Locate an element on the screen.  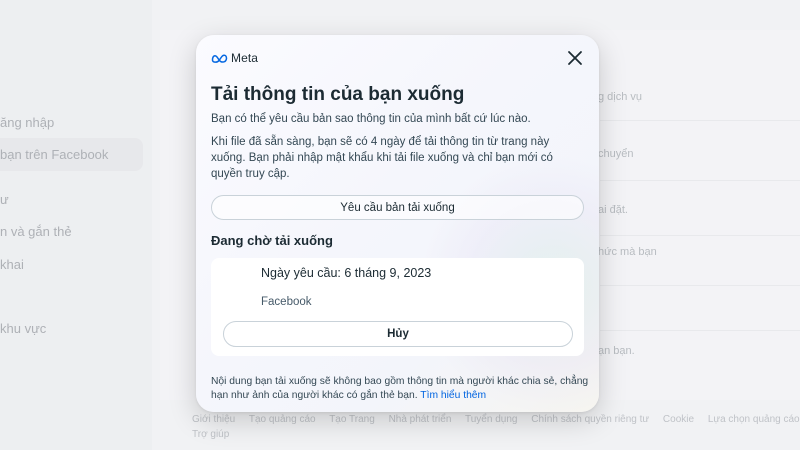
meta-logo-icon is located at coordinates (219, 58).